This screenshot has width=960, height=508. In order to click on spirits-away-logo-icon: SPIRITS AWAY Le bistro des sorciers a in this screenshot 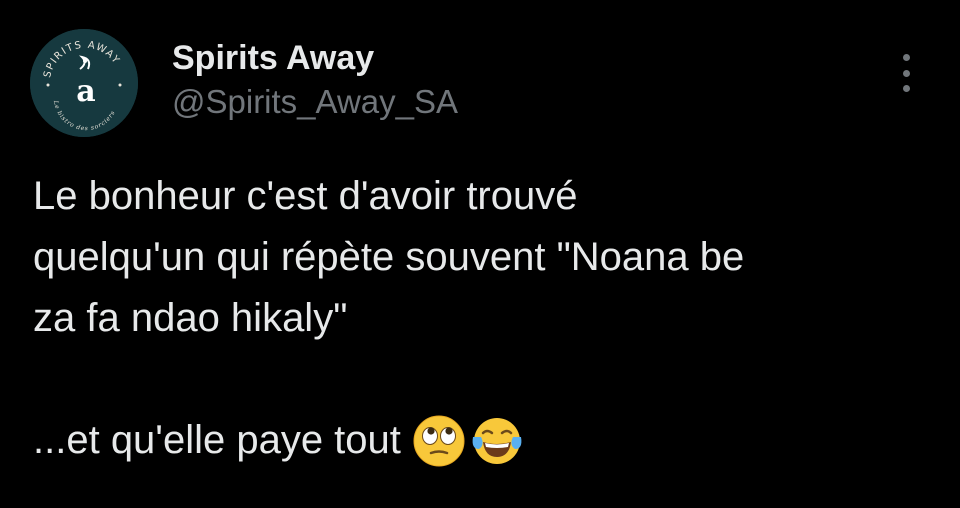, I will do `click(84, 83)`.